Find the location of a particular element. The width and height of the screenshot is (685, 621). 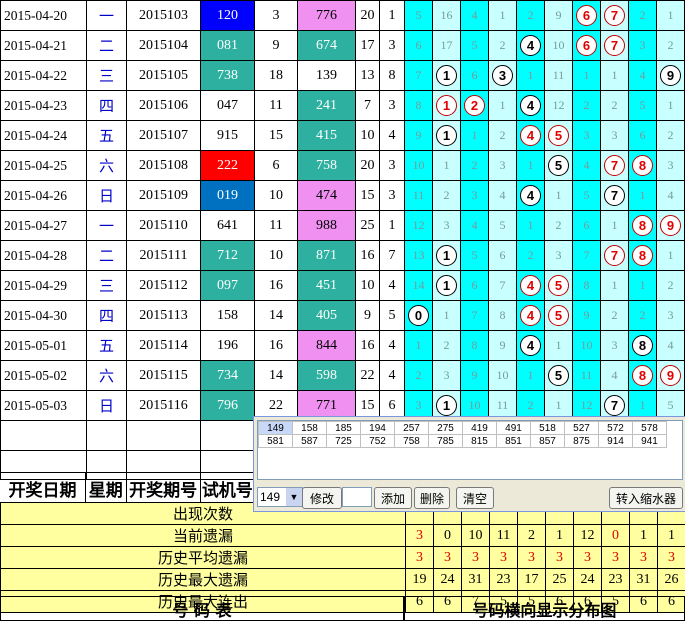

dist-cell: 9 is located at coordinates (670, 225).